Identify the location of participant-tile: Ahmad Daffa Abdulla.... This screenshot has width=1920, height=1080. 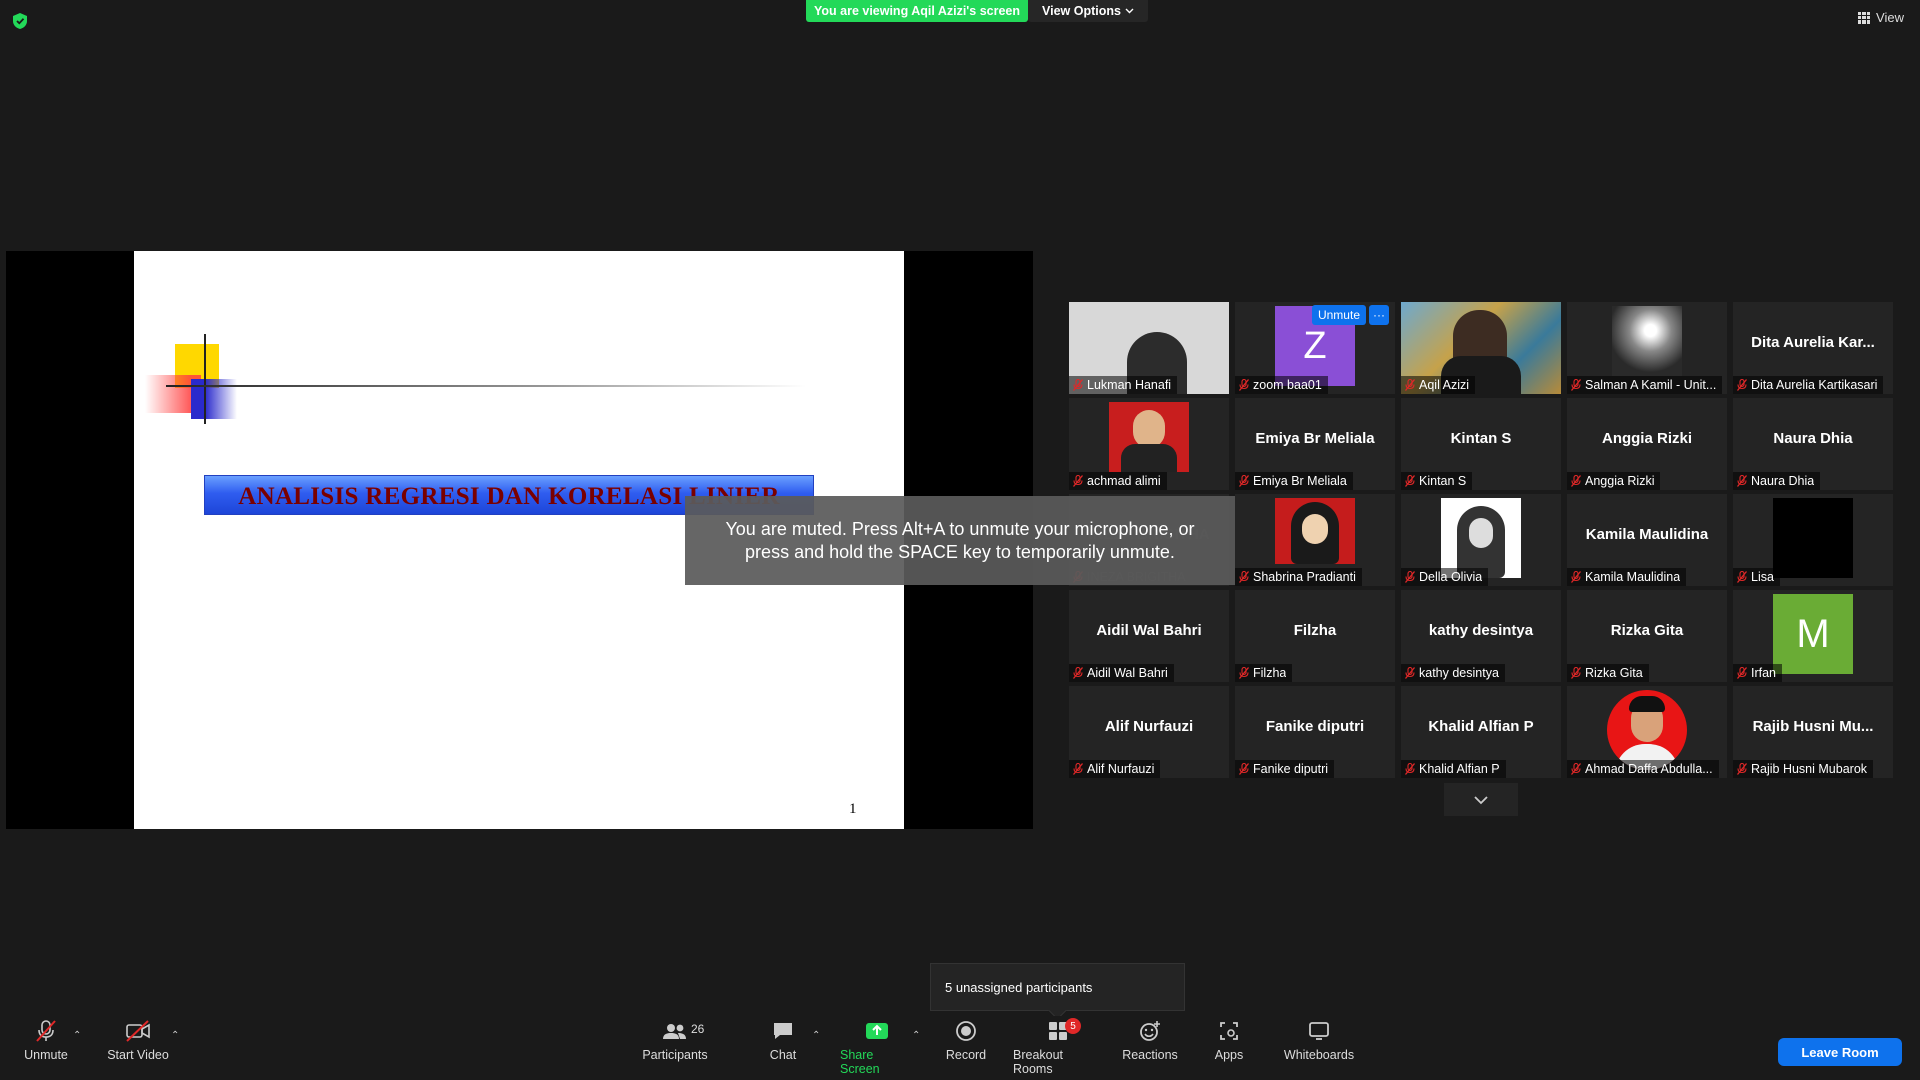
(1647, 732).